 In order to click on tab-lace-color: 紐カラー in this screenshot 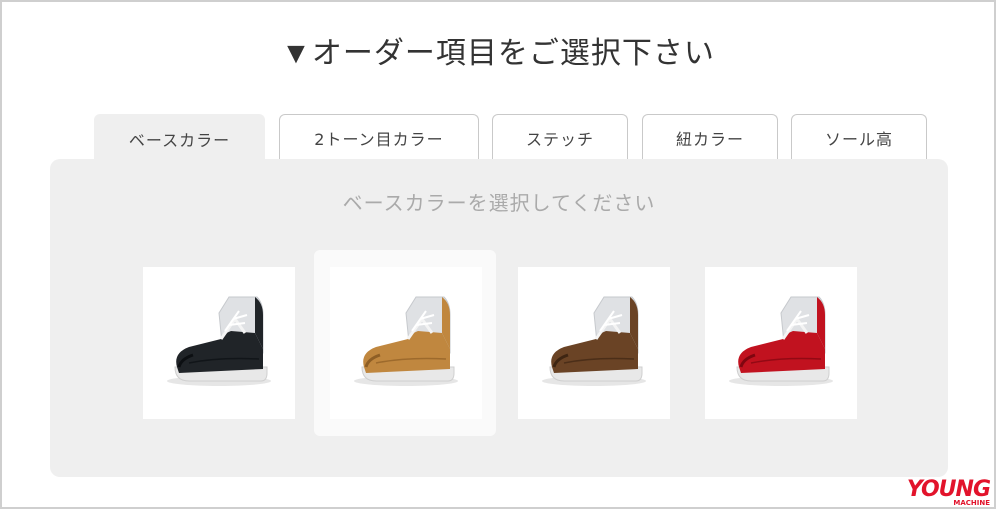, I will do `click(710, 137)`.